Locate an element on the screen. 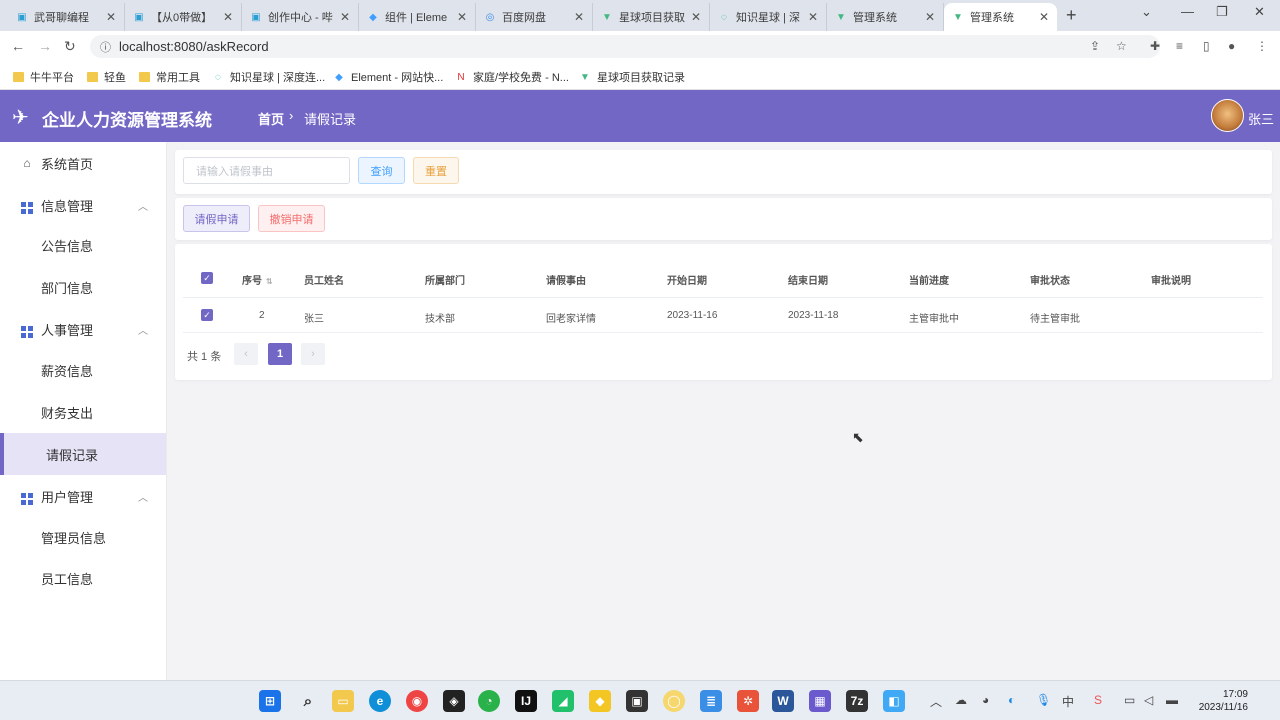 The width and height of the screenshot is (1280, 720). menu-icon: ⋮ is located at coordinates (1262, 46).